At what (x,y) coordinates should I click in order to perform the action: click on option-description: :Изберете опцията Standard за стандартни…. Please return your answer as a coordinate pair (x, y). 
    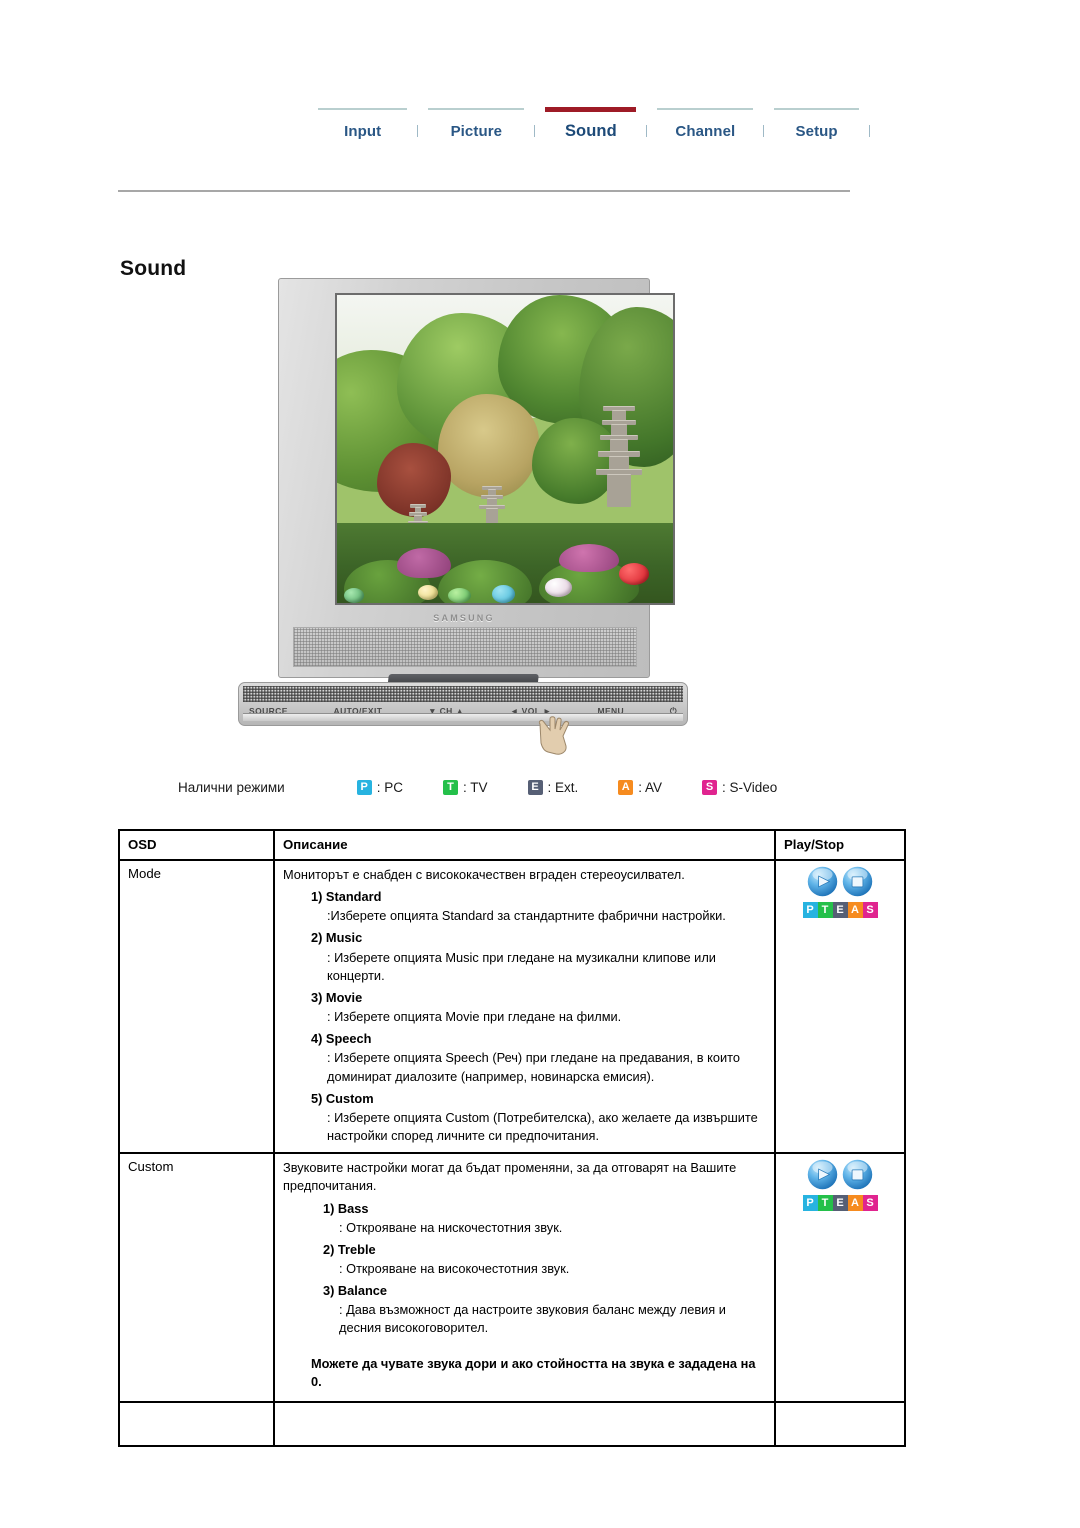
    Looking at the image, I should click on (526, 916).